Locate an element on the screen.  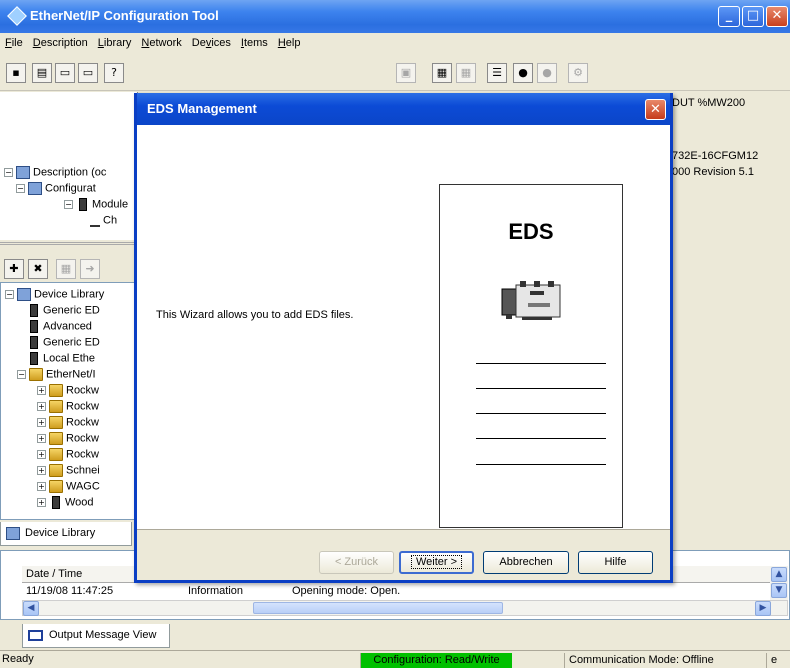
help-icon: ? is located at coordinates (114, 73).